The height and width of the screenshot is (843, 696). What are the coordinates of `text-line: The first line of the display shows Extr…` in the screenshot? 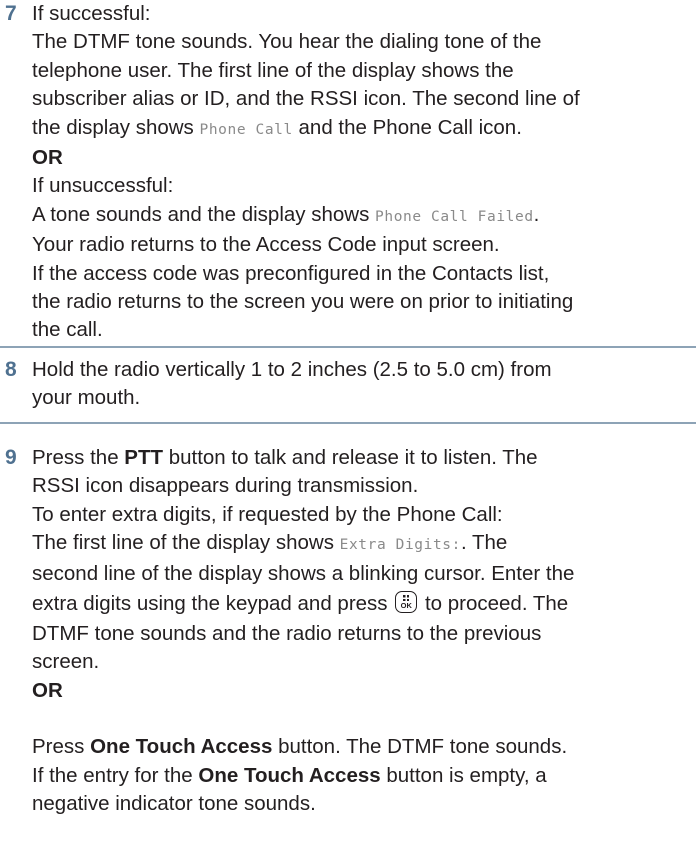 It's located at (364, 544).